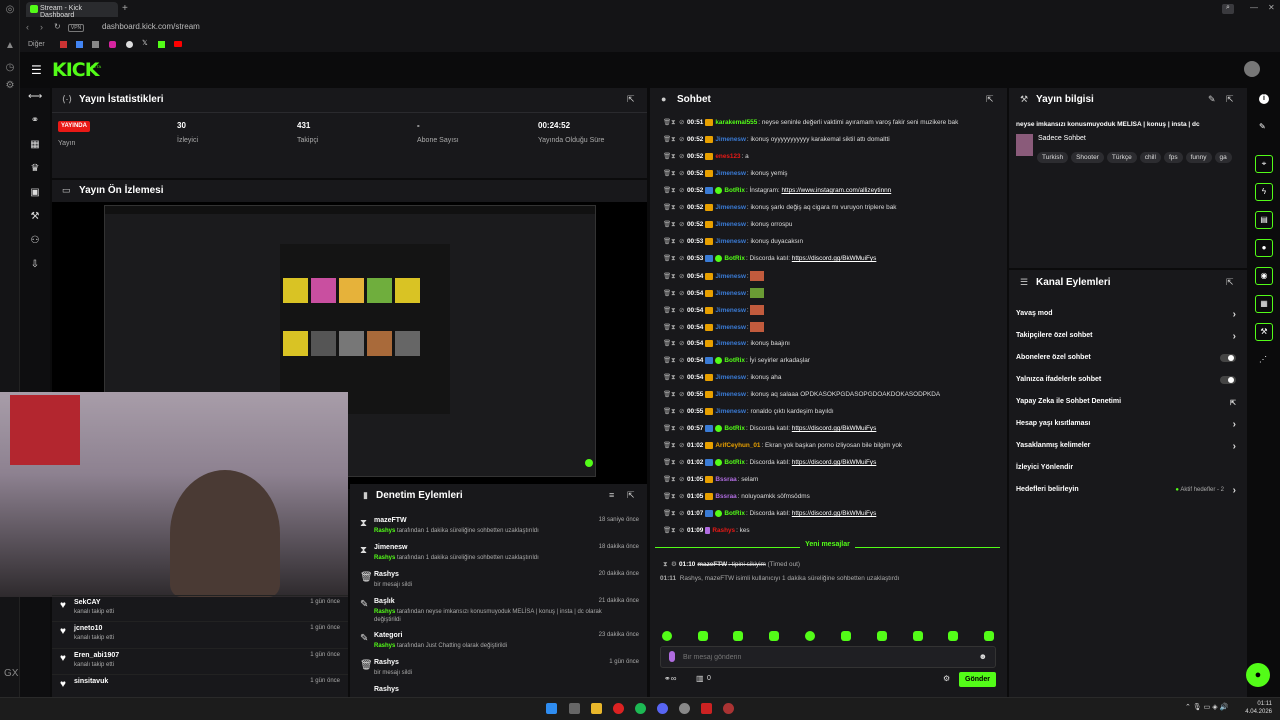 This screenshot has height=720, width=1280. Describe the element at coordinates (1264, 164) in the screenshot. I see `target-icon: ⌖` at that location.